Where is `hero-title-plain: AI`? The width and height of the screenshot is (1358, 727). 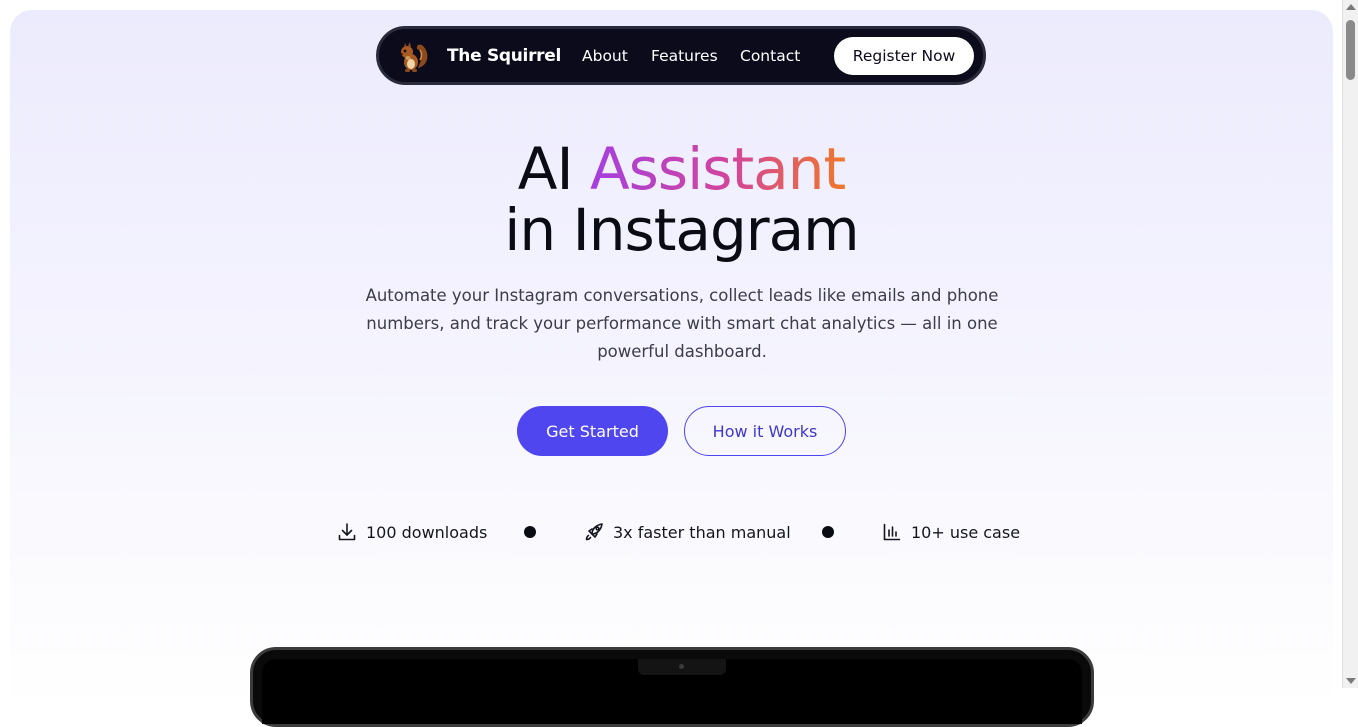 hero-title-plain: AI is located at coordinates (545, 169).